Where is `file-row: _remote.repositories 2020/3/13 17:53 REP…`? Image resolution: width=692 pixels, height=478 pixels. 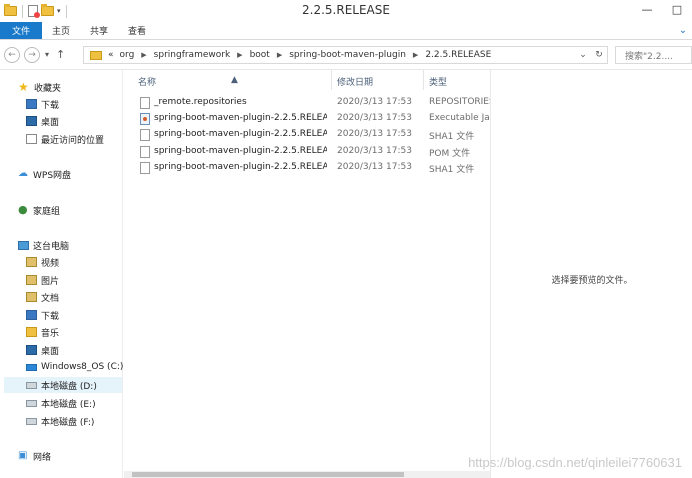
file-row: _remote.repositories 2020/3/13 17:53 REP… is located at coordinates (307, 103).